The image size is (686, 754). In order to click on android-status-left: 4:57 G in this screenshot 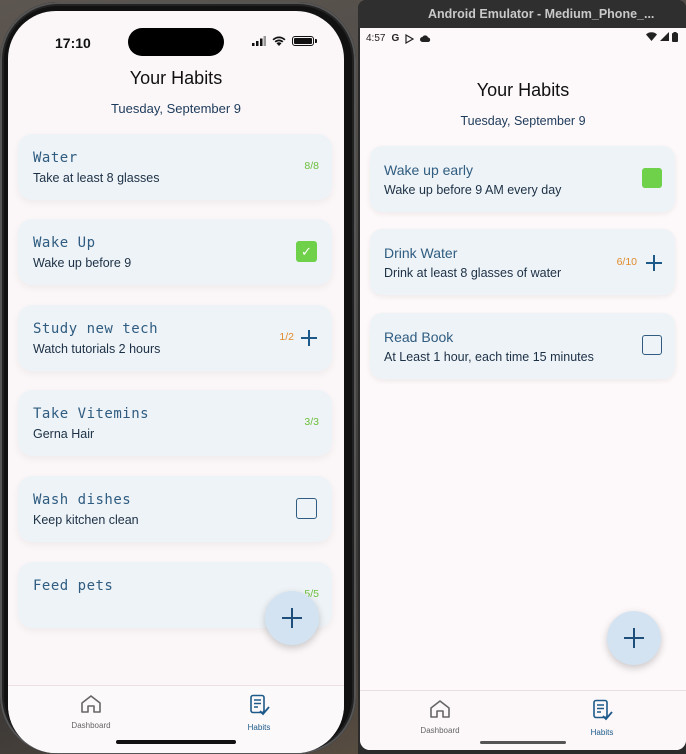, I will do `click(398, 38)`.